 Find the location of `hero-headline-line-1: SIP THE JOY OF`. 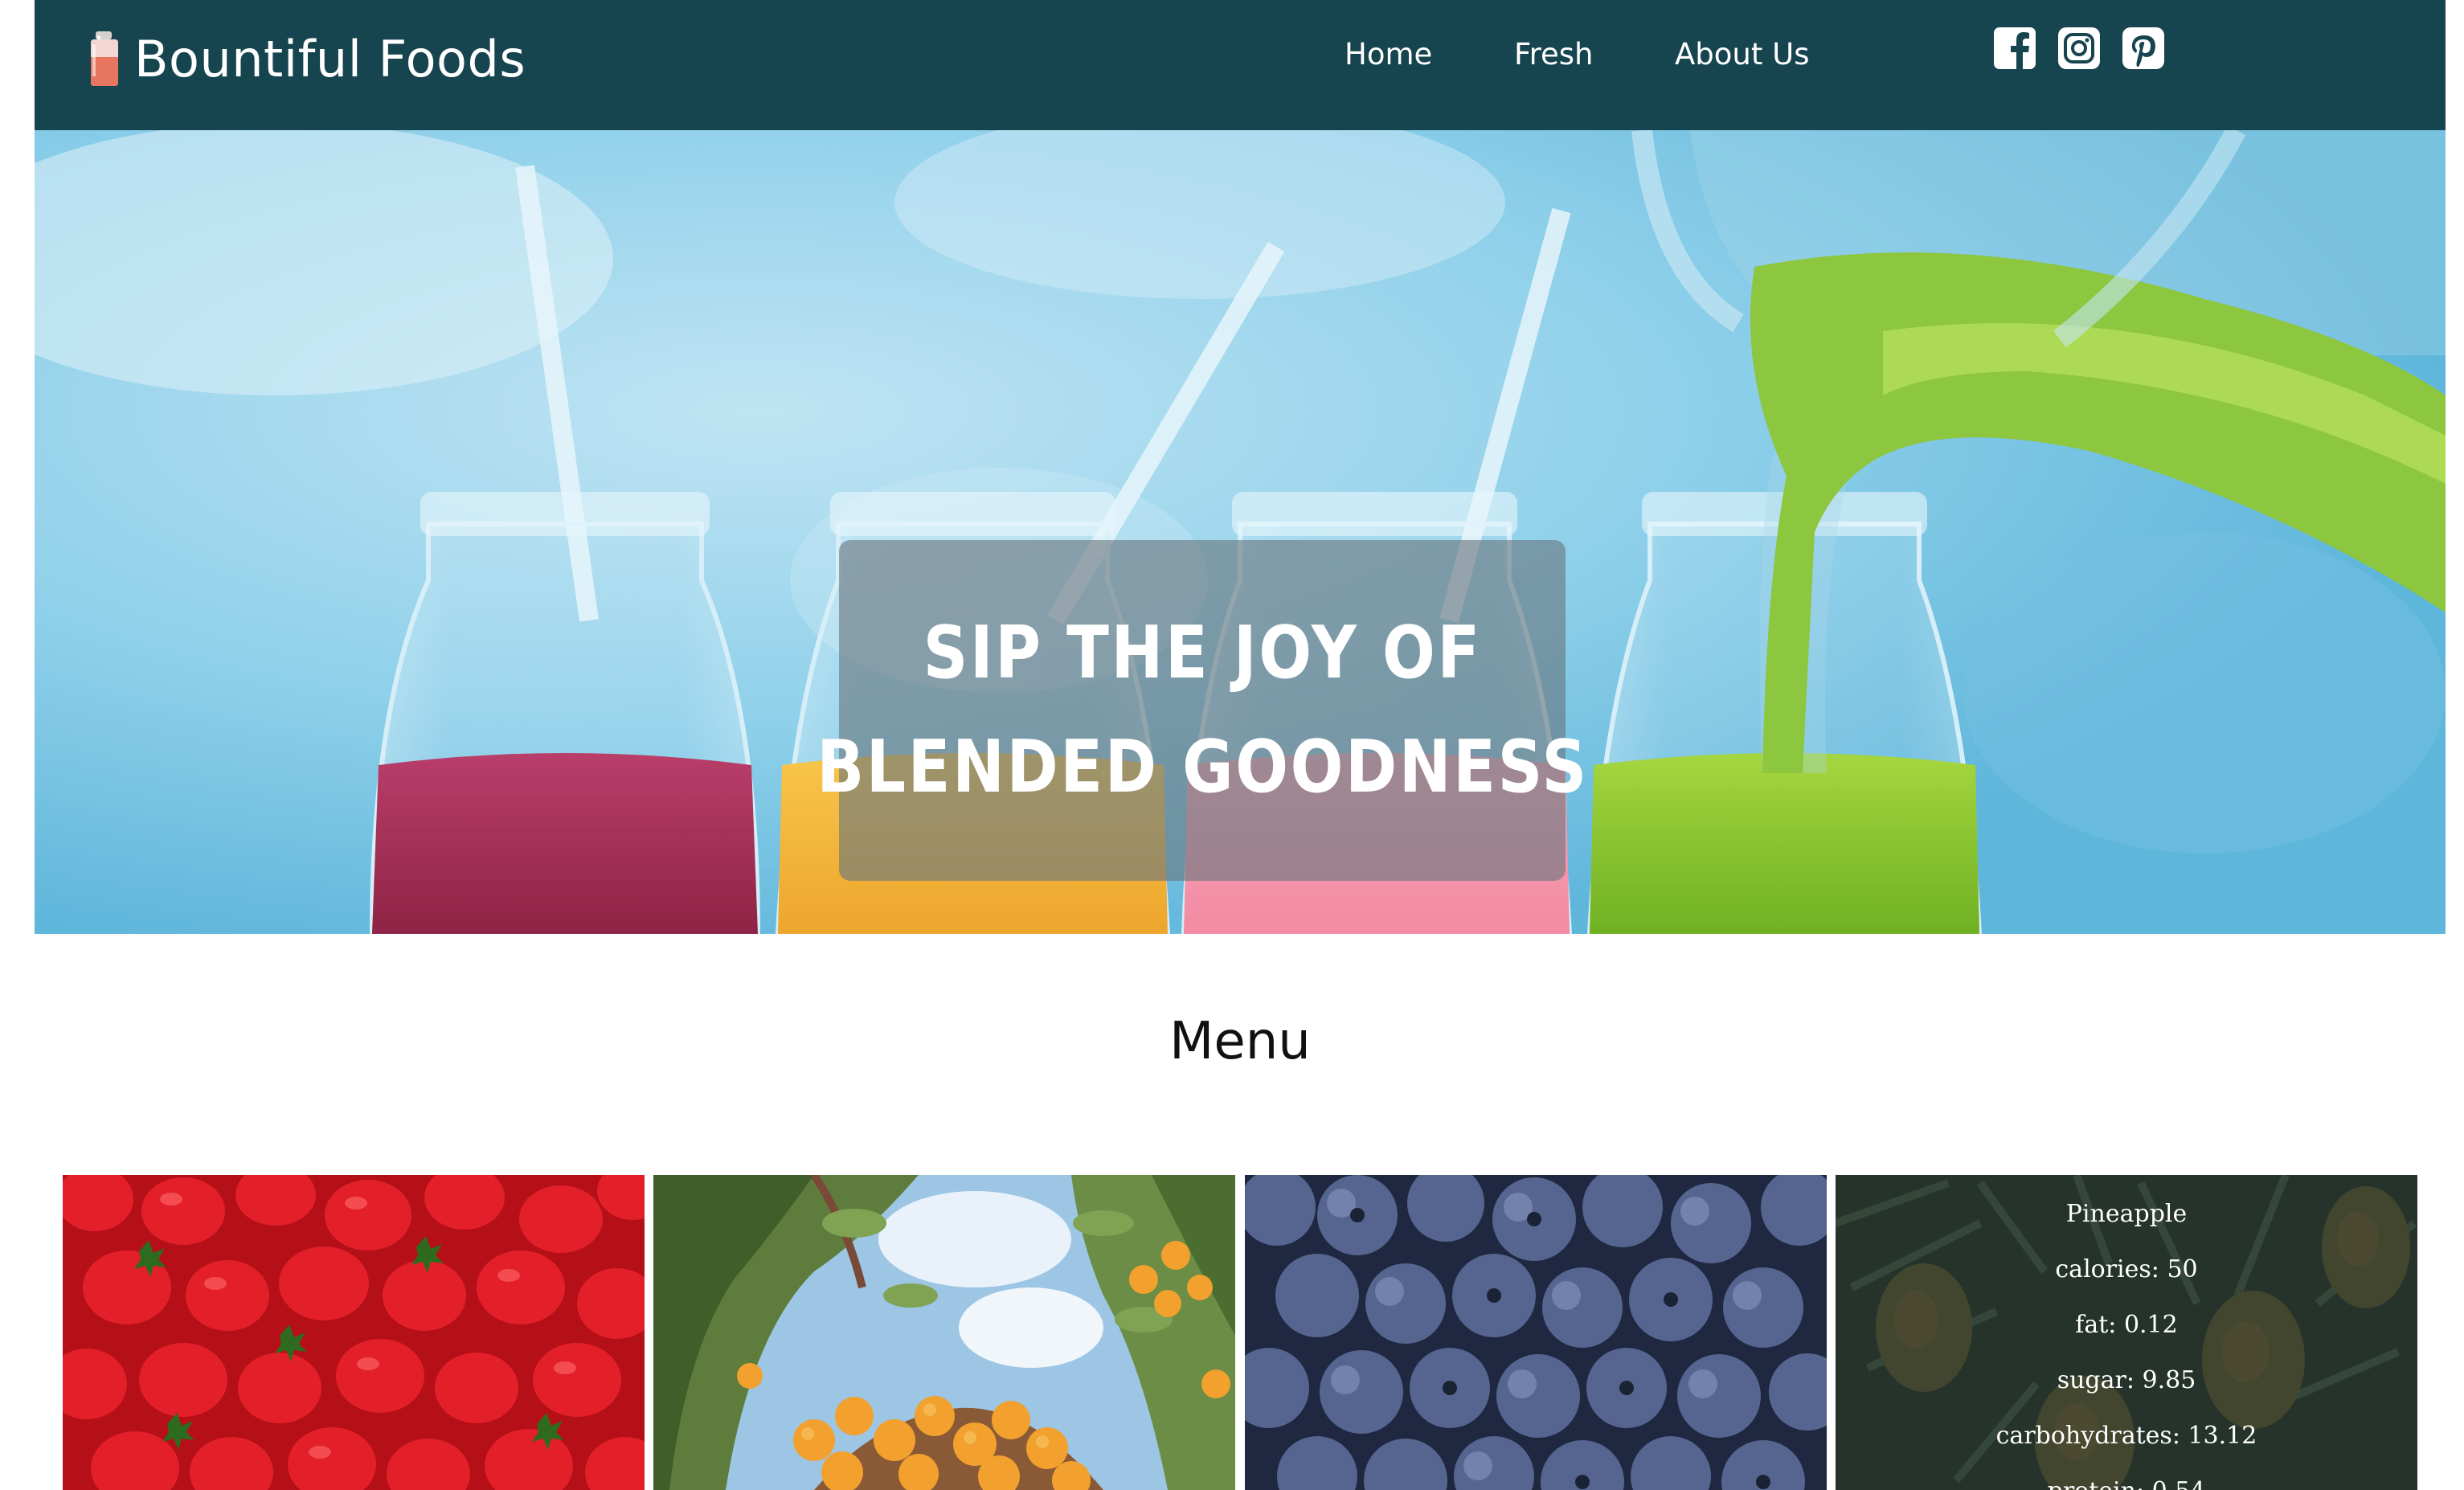

hero-headline-line-1: SIP THE JOY OF is located at coordinates (1202, 653).